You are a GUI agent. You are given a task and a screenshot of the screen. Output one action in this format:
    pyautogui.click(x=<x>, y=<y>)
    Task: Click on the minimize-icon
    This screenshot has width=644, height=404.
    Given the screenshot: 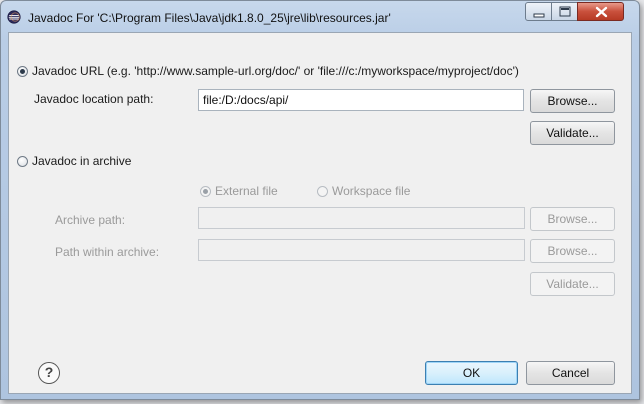 What is the action you would take?
    pyautogui.click(x=539, y=15)
    